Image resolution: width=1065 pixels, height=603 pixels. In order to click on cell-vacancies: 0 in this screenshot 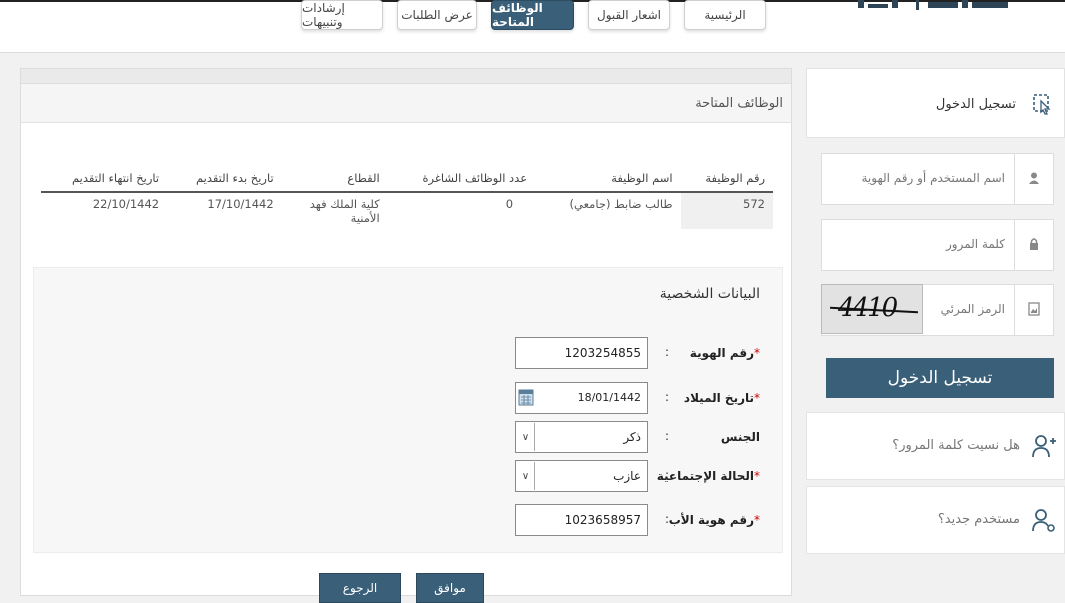, I will do `click(509, 204)`.